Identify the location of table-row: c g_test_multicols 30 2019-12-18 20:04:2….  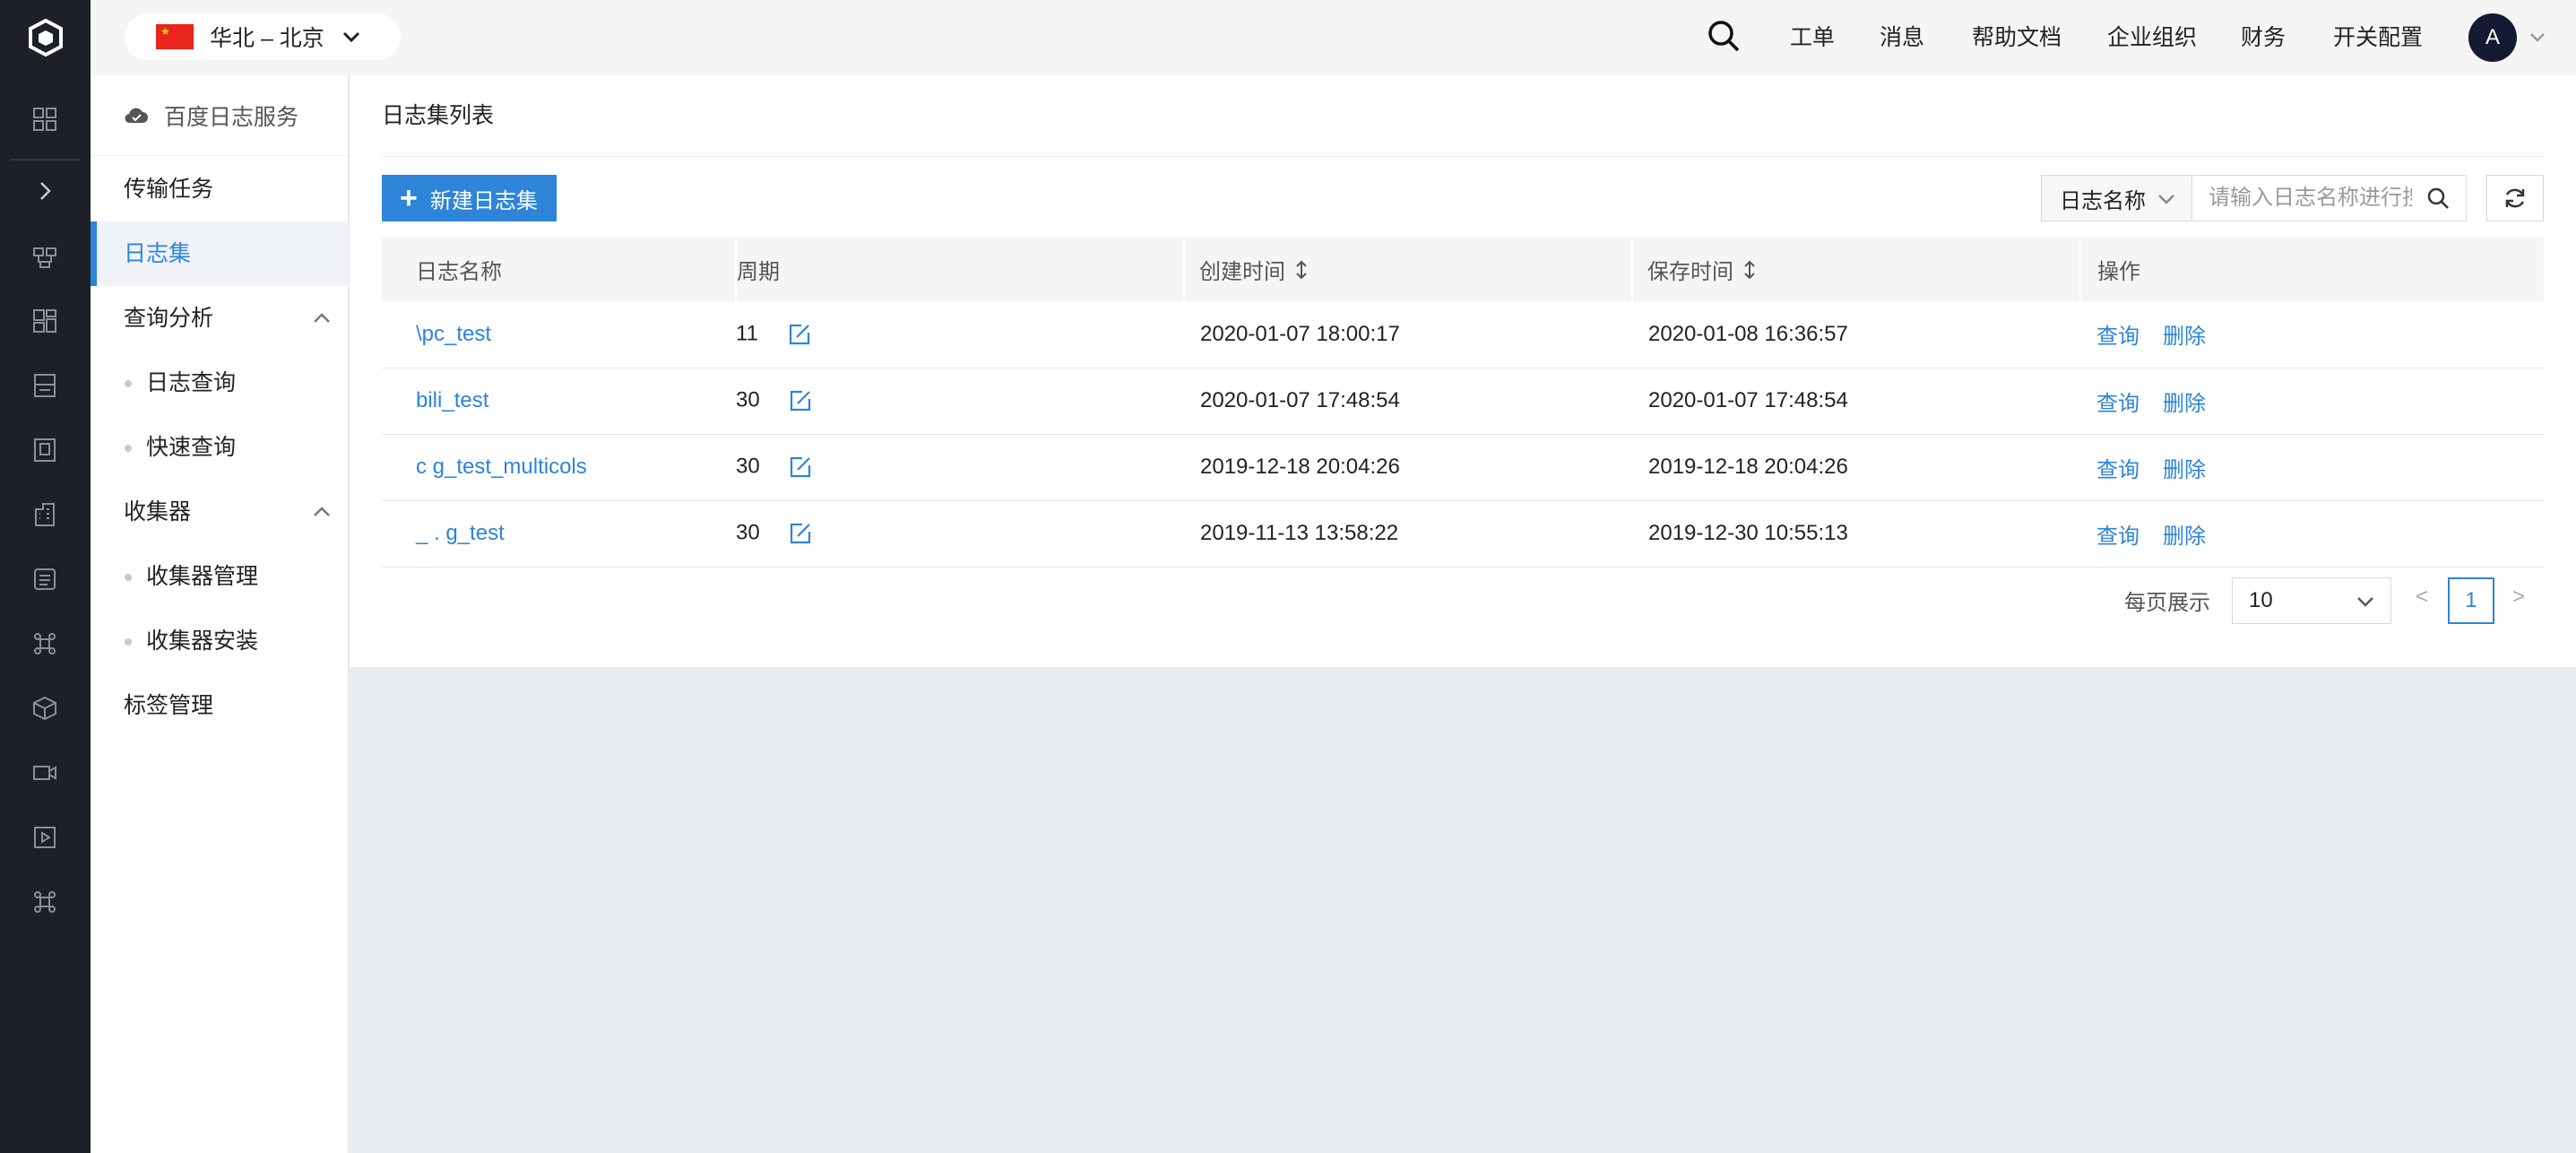
(1463, 467).